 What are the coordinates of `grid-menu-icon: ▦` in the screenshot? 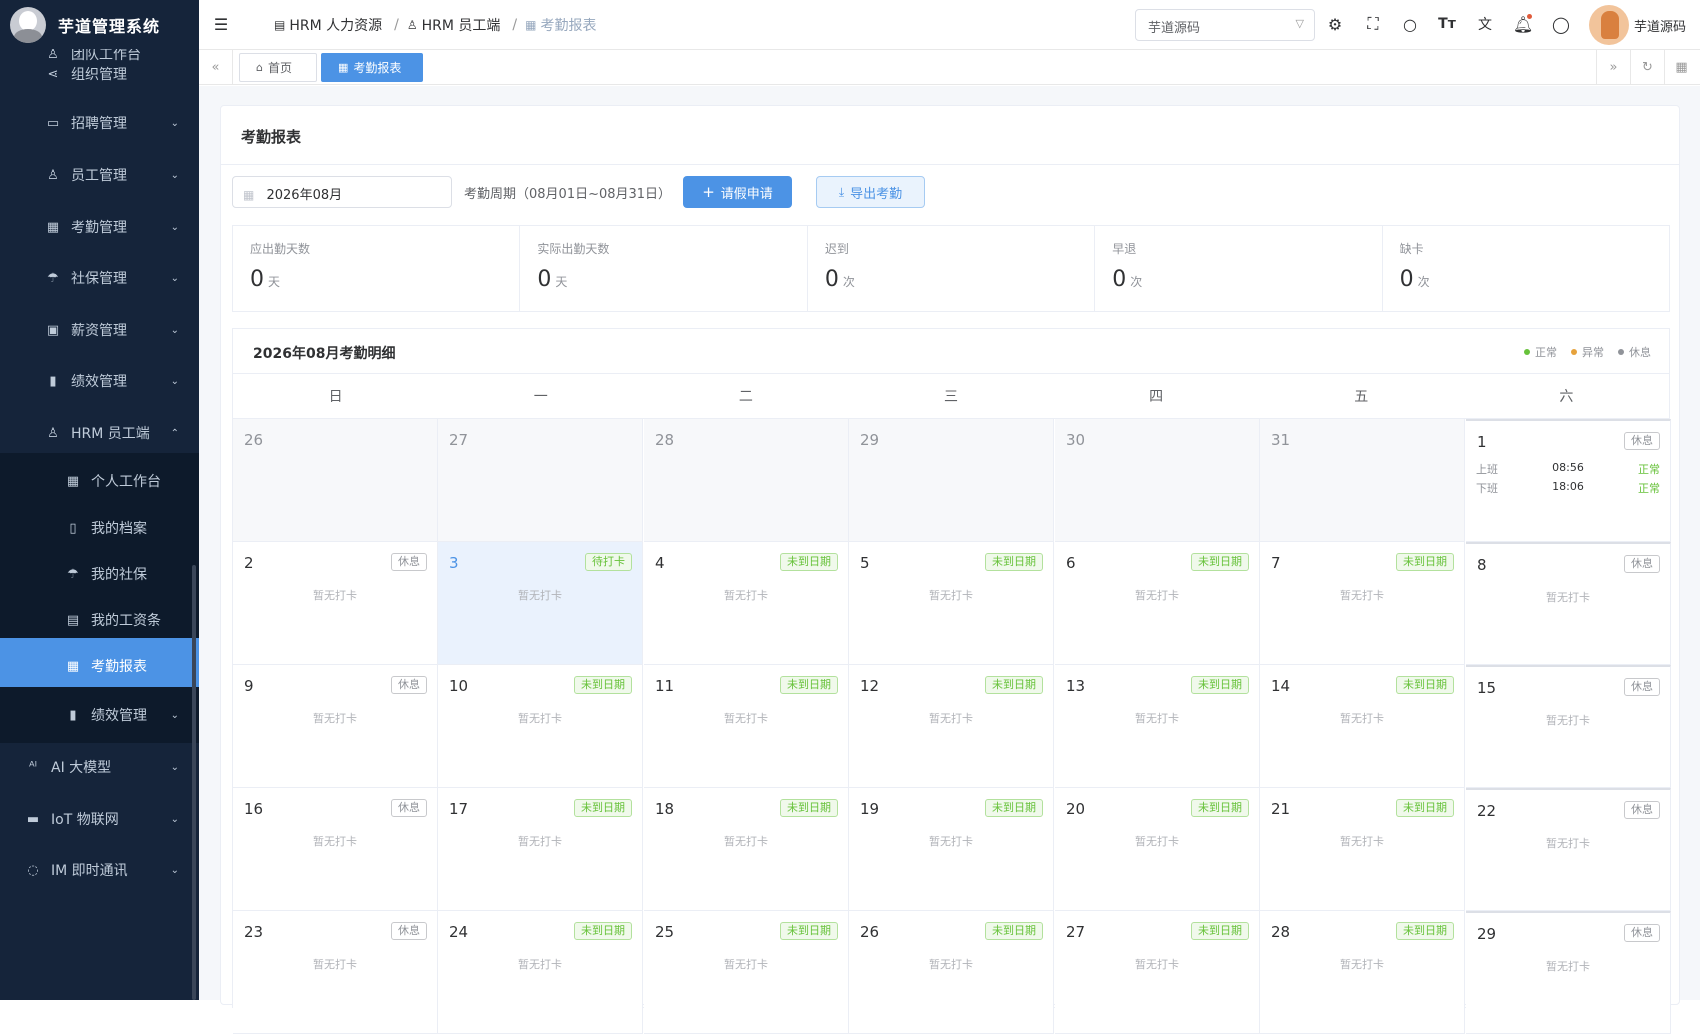 It's located at (1681, 67).